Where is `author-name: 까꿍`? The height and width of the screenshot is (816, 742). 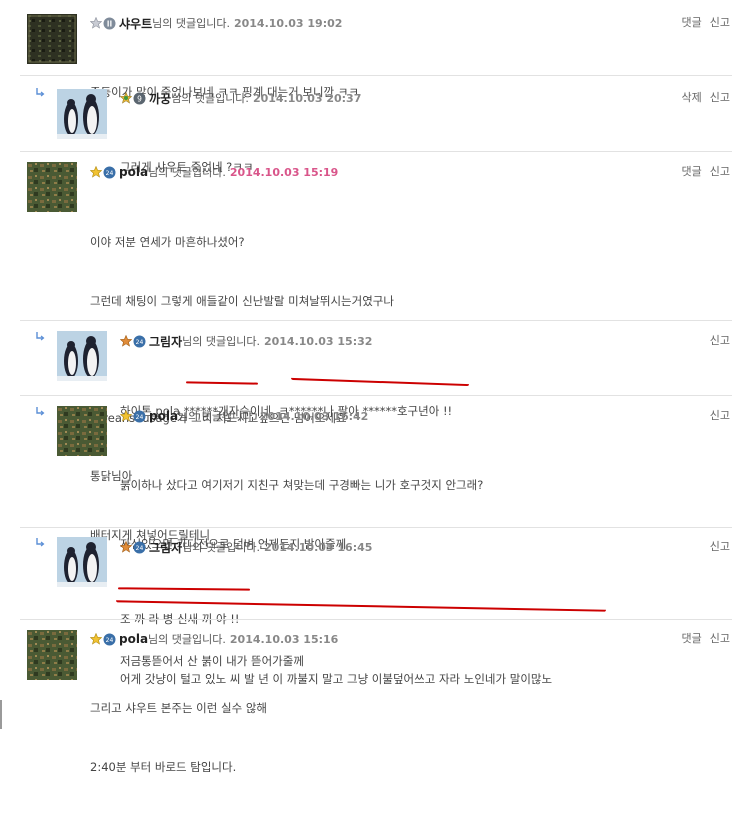
author-name: 까꿍 is located at coordinates (160, 98).